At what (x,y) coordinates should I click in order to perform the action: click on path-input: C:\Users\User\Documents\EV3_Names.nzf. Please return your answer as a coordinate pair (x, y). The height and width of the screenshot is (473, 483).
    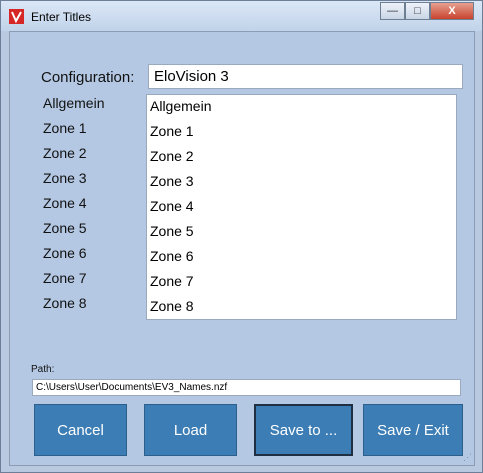
    Looking at the image, I should click on (246, 387).